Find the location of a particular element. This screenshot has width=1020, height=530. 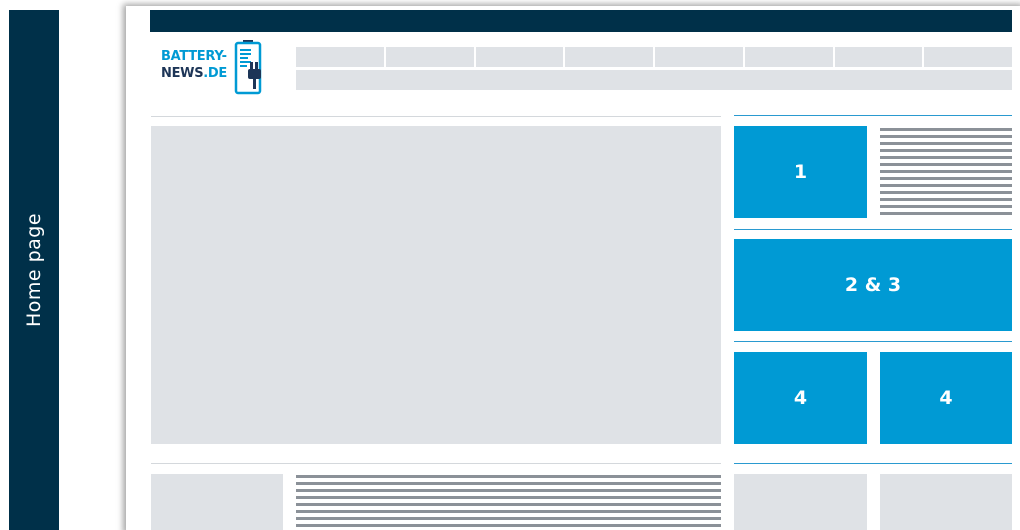

top-bar is located at coordinates (581, 21).